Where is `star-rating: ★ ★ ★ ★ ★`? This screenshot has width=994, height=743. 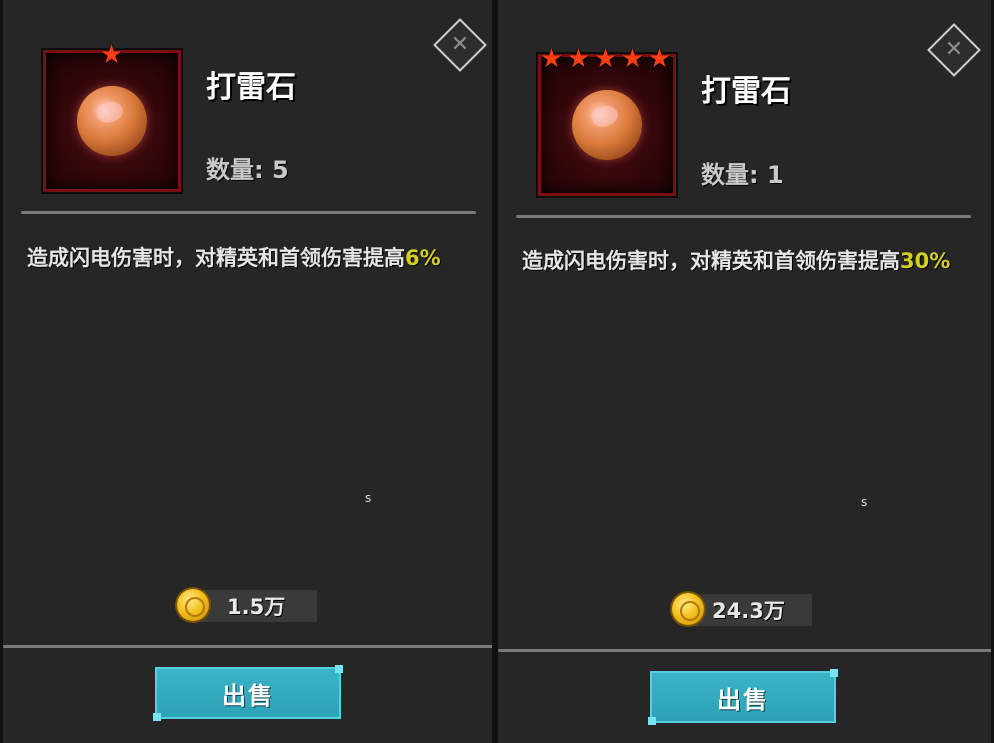
star-rating: ★ ★ ★ ★ ★ is located at coordinates (605, 59).